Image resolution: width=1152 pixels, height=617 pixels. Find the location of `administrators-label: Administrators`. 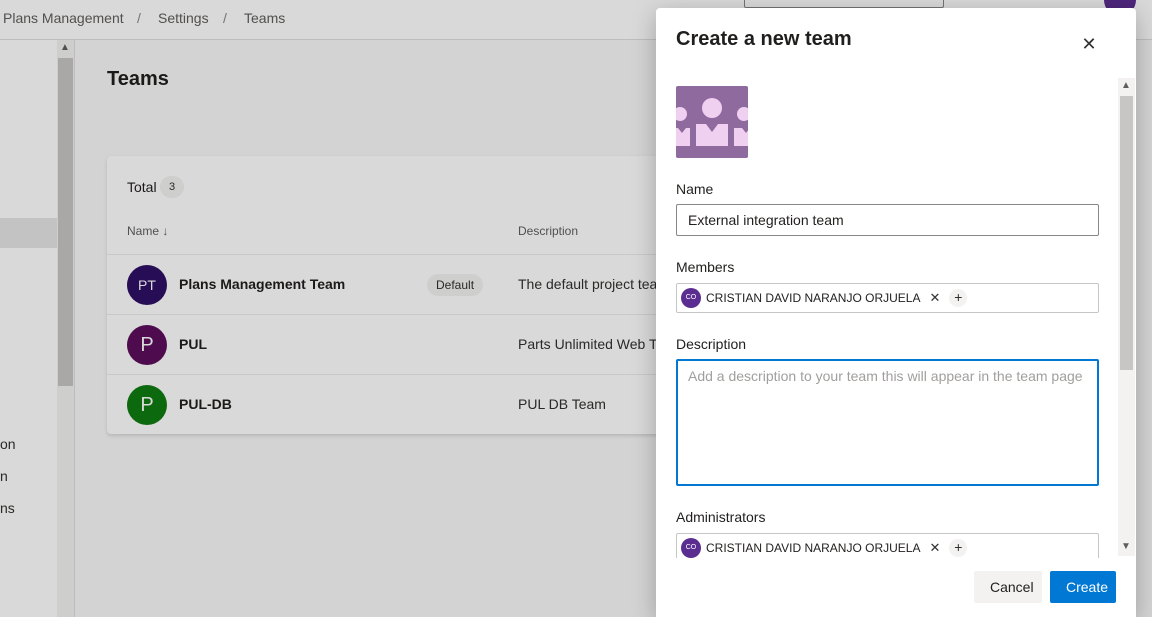

administrators-label: Administrators is located at coordinates (721, 517).